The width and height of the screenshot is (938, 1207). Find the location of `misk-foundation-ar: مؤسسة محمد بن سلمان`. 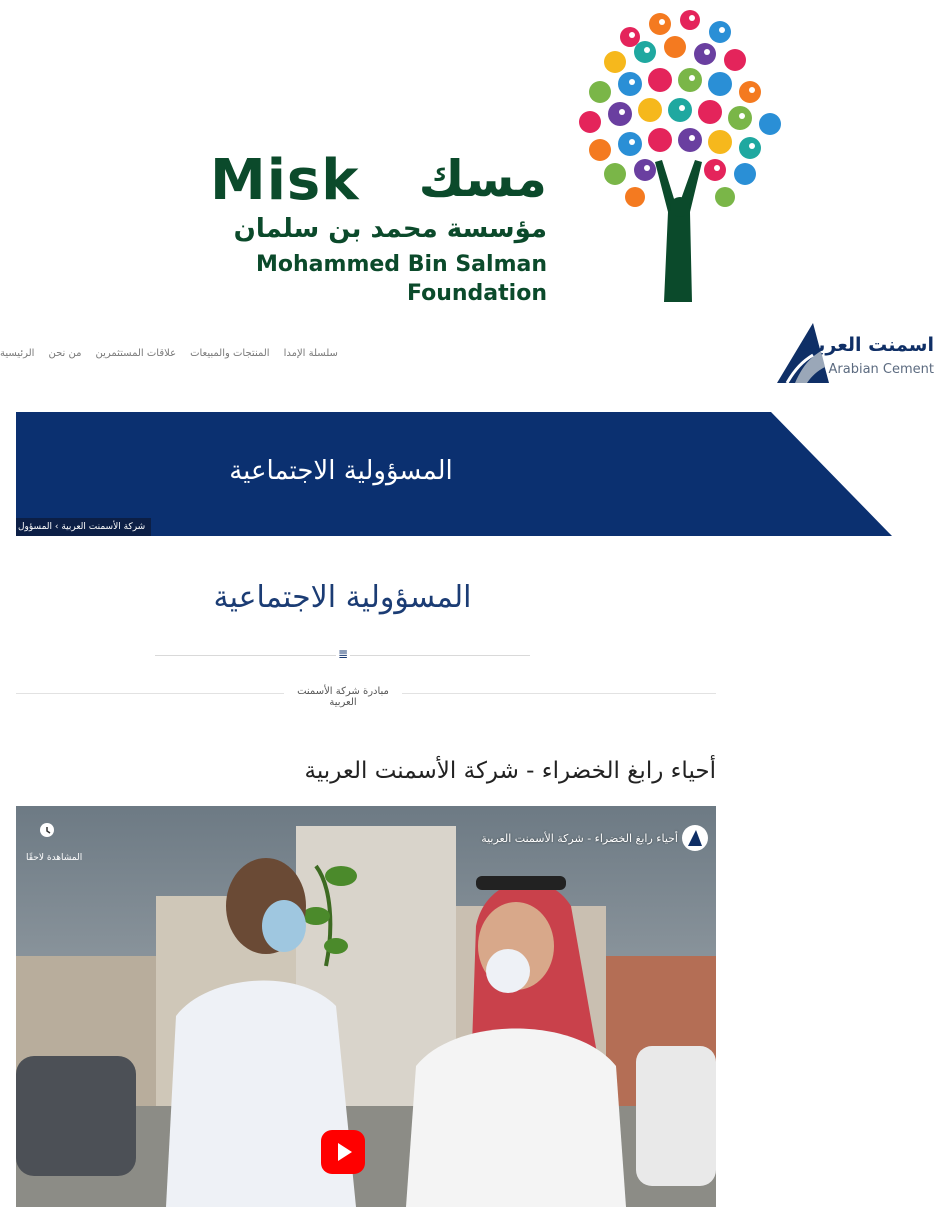

misk-foundation-ar: مؤسسة محمد بن سلمان is located at coordinates (390, 229).